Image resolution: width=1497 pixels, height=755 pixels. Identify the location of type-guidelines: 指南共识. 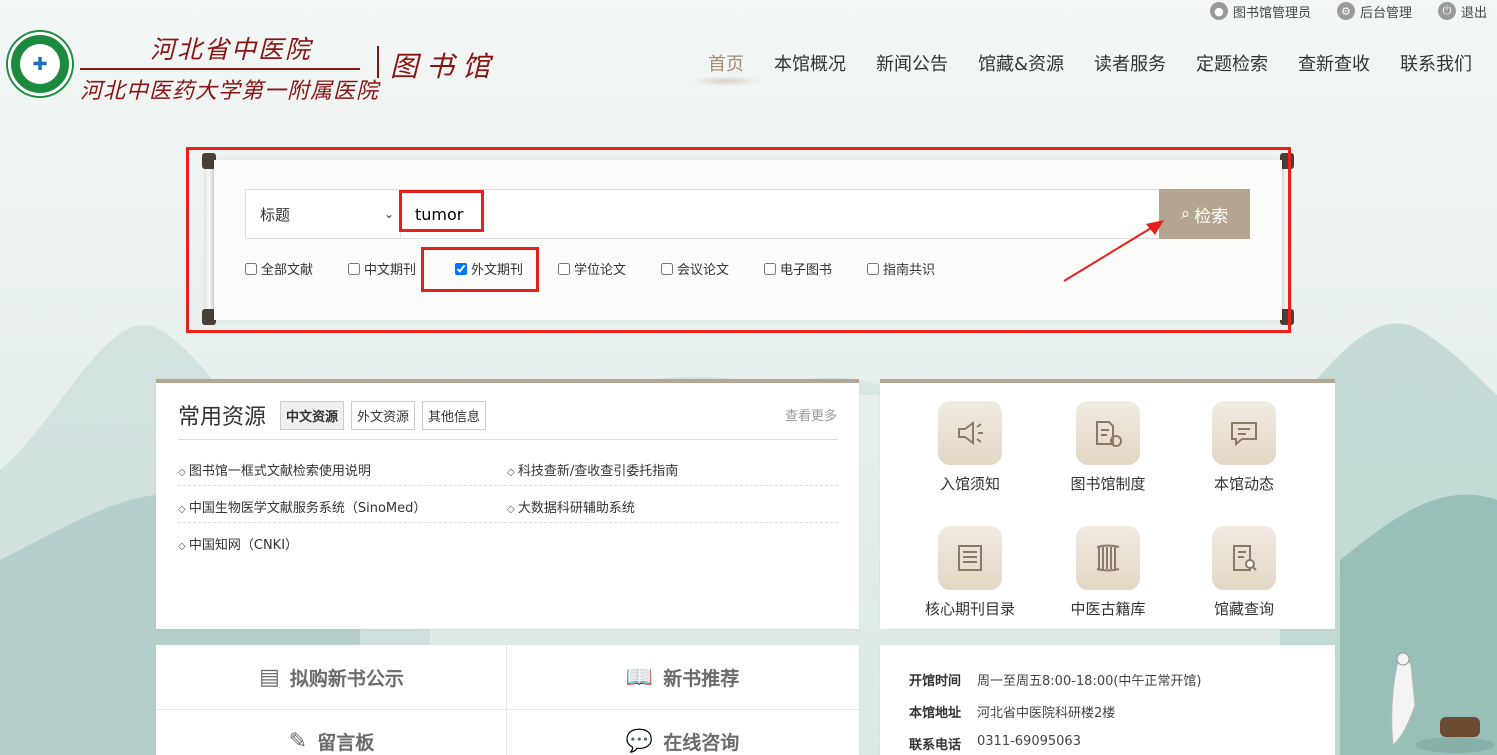
(918, 268).